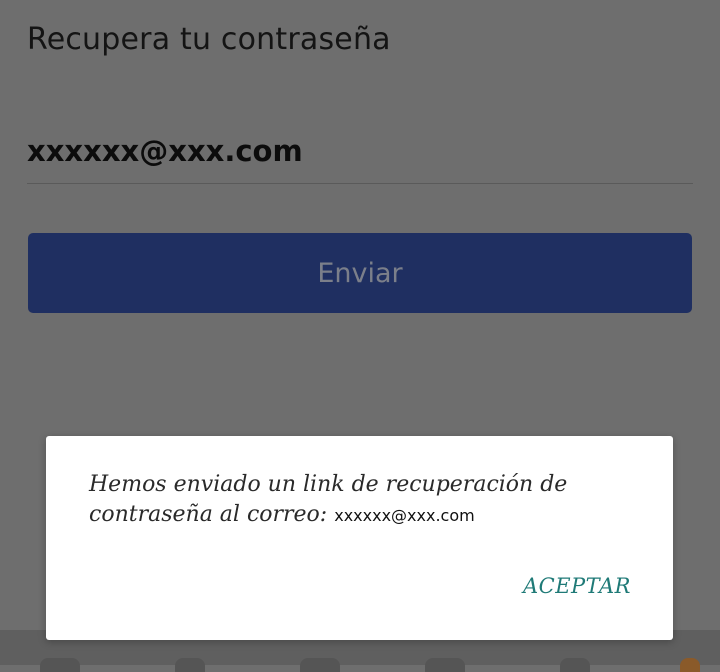  I want to click on send-button: Enviar, so click(360, 273).